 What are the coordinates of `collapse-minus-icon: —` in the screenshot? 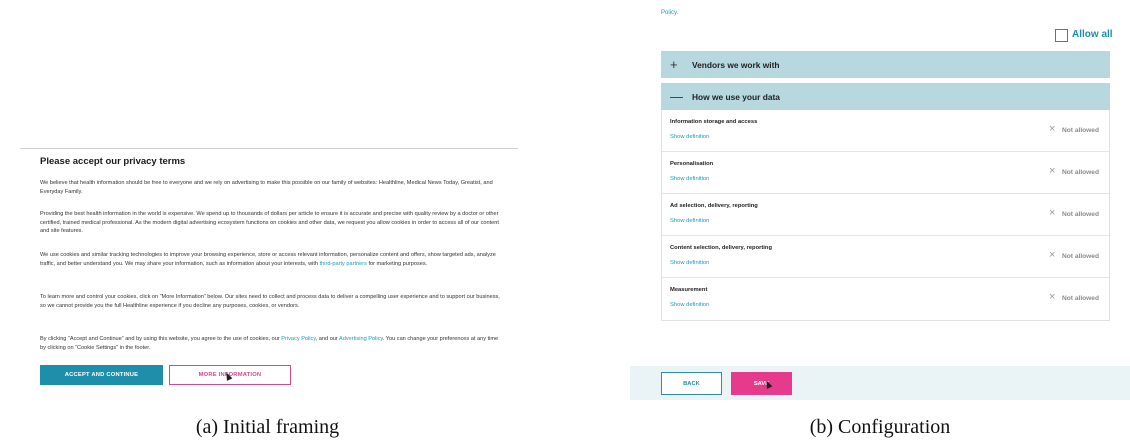 It's located at (676, 96).